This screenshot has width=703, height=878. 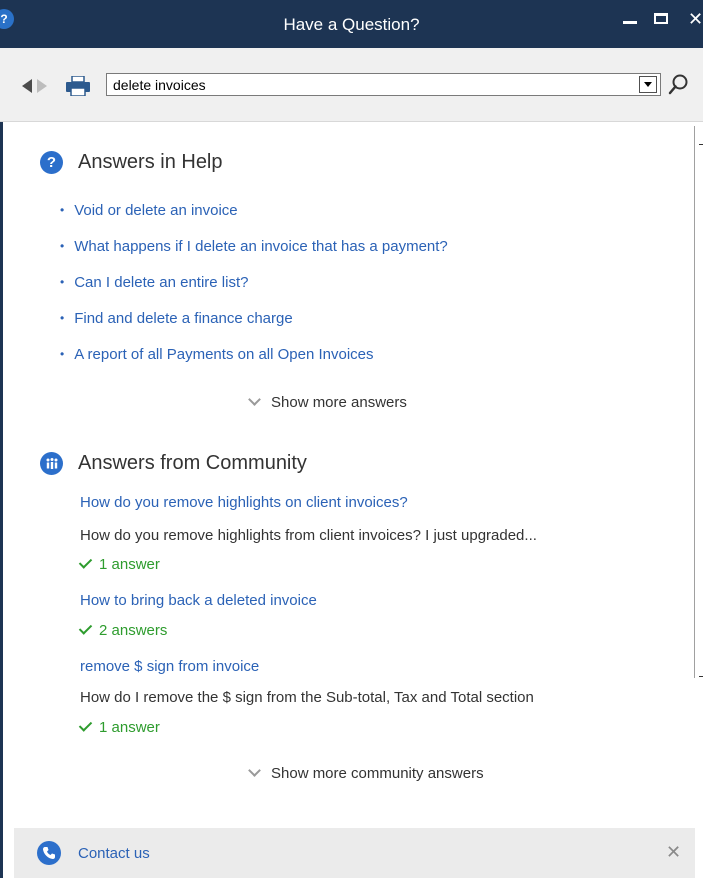 What do you see at coordinates (661, 18) in the screenshot?
I see `maximize-icon` at bounding box center [661, 18].